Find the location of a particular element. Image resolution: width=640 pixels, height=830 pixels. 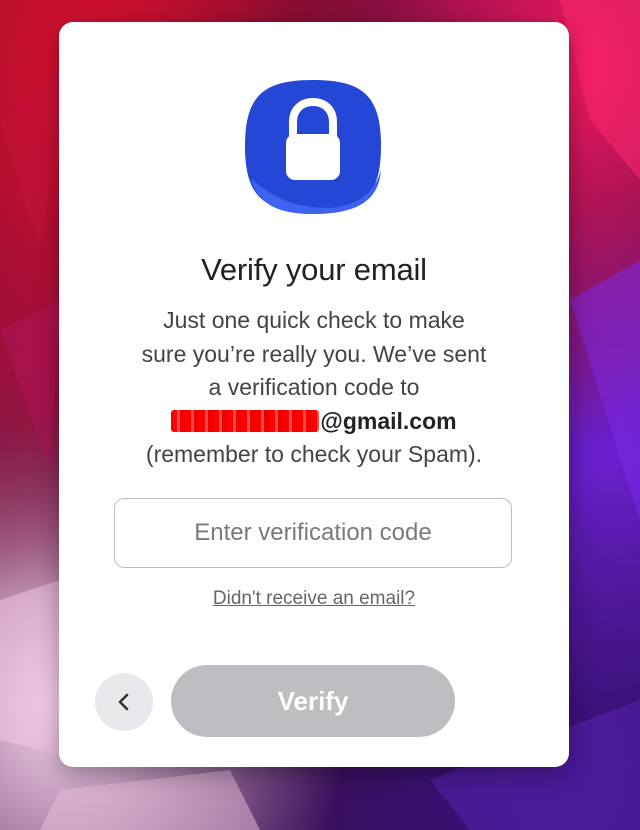

email-domain: @gmail.com is located at coordinates (388, 420).